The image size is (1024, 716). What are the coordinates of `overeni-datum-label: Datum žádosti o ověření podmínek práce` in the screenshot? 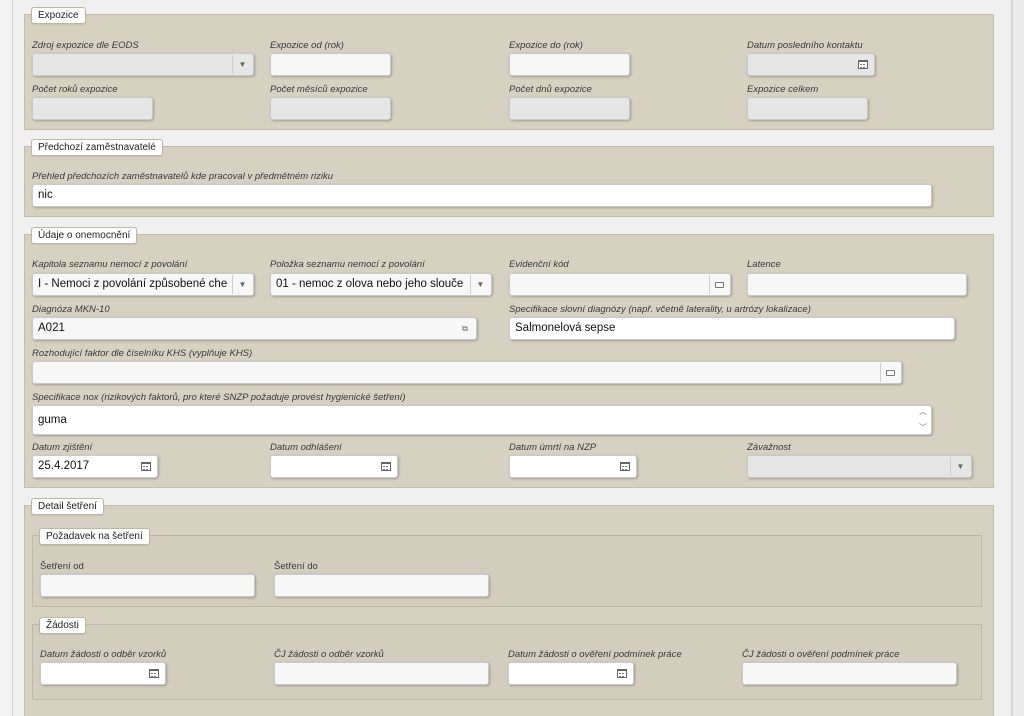 It's located at (595, 654).